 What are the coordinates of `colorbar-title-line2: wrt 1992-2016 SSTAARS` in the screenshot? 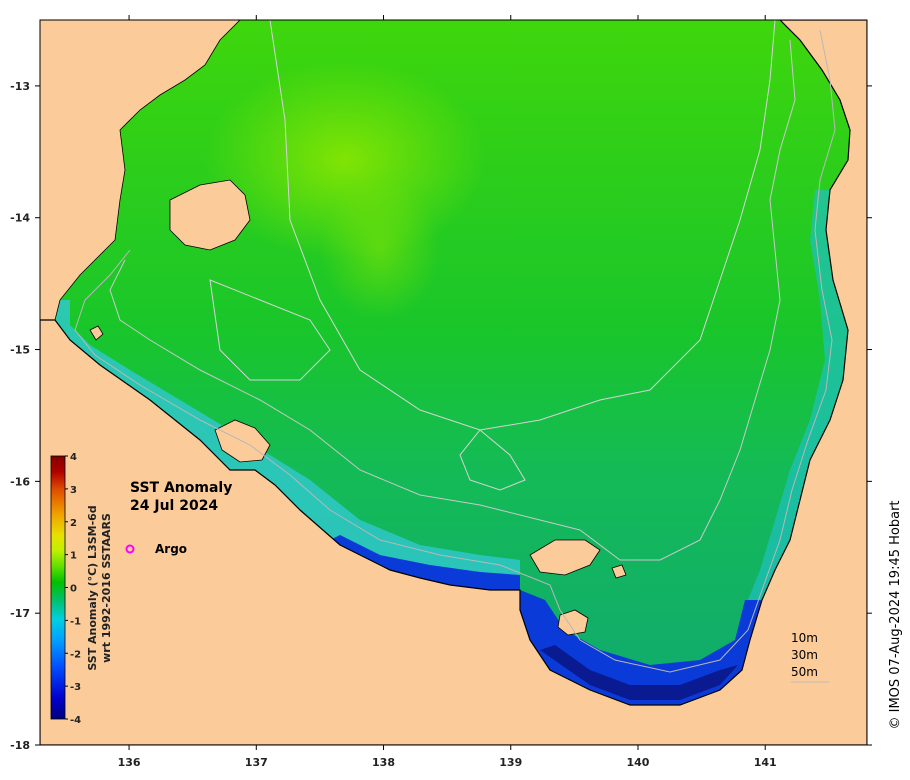 It's located at (106, 588).